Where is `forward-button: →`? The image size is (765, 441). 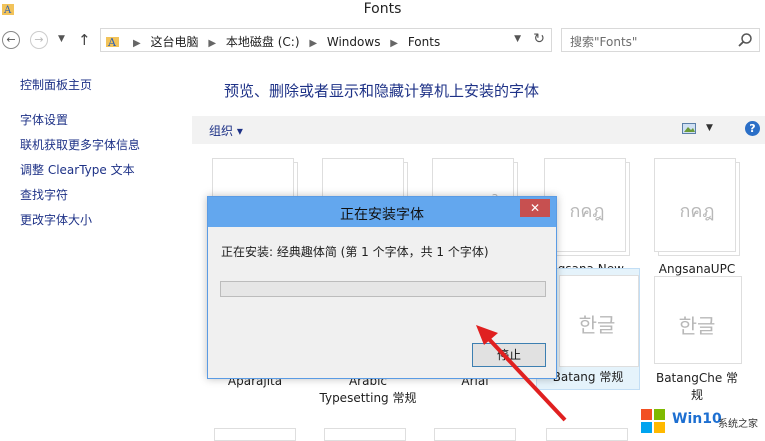 forward-button: → is located at coordinates (39, 40).